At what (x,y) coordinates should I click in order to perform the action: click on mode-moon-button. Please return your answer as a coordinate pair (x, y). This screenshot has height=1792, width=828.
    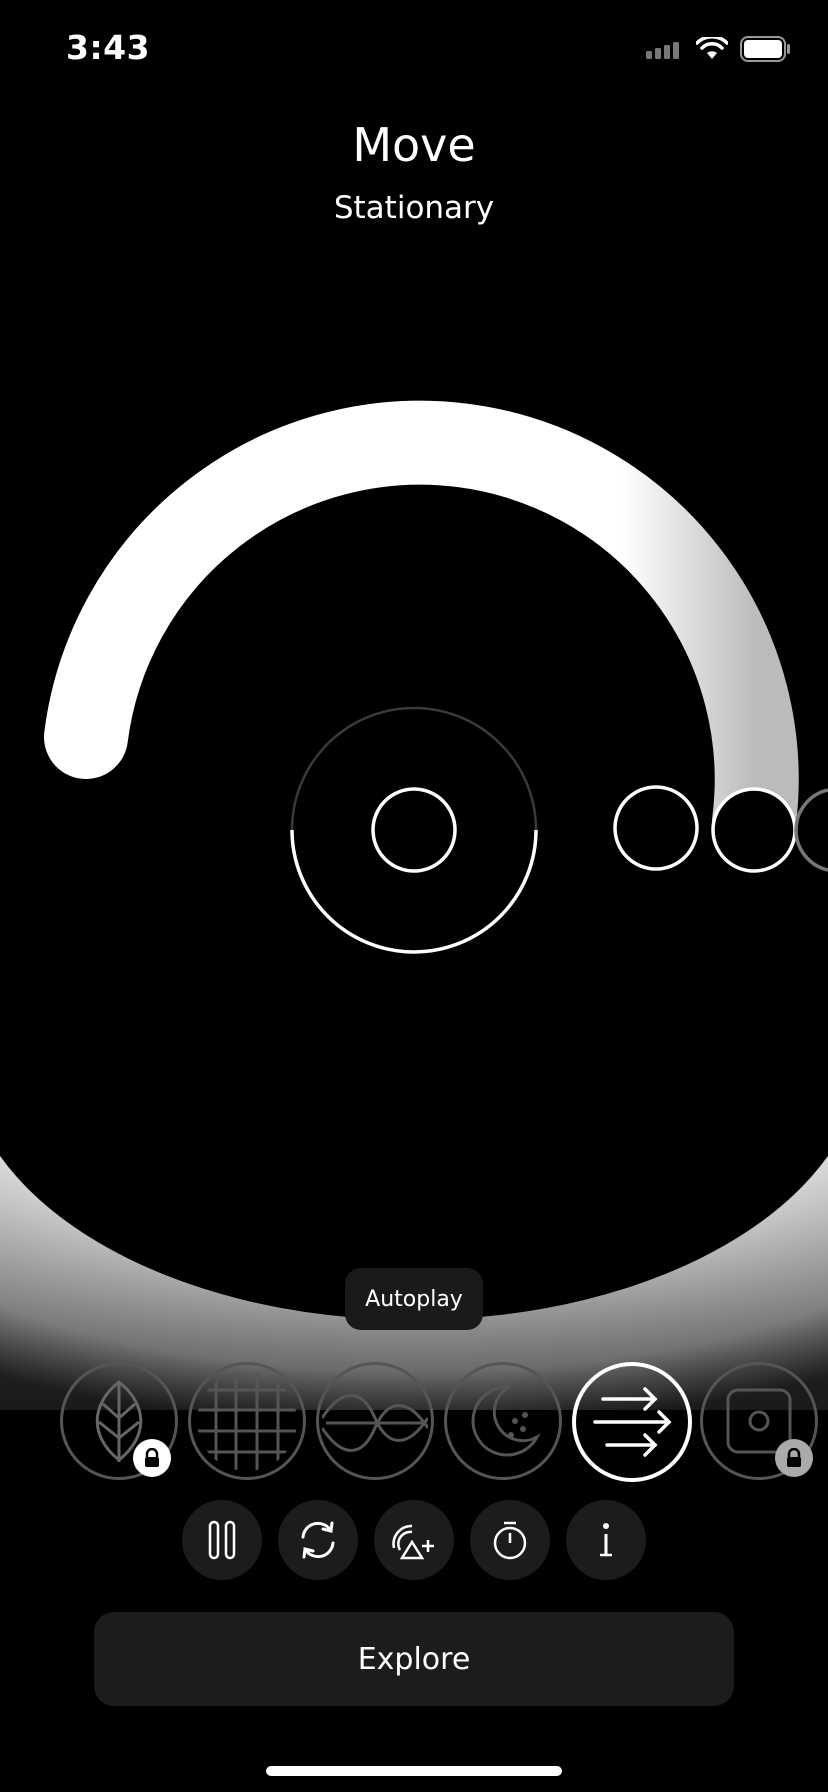
    Looking at the image, I should click on (503, 1421).